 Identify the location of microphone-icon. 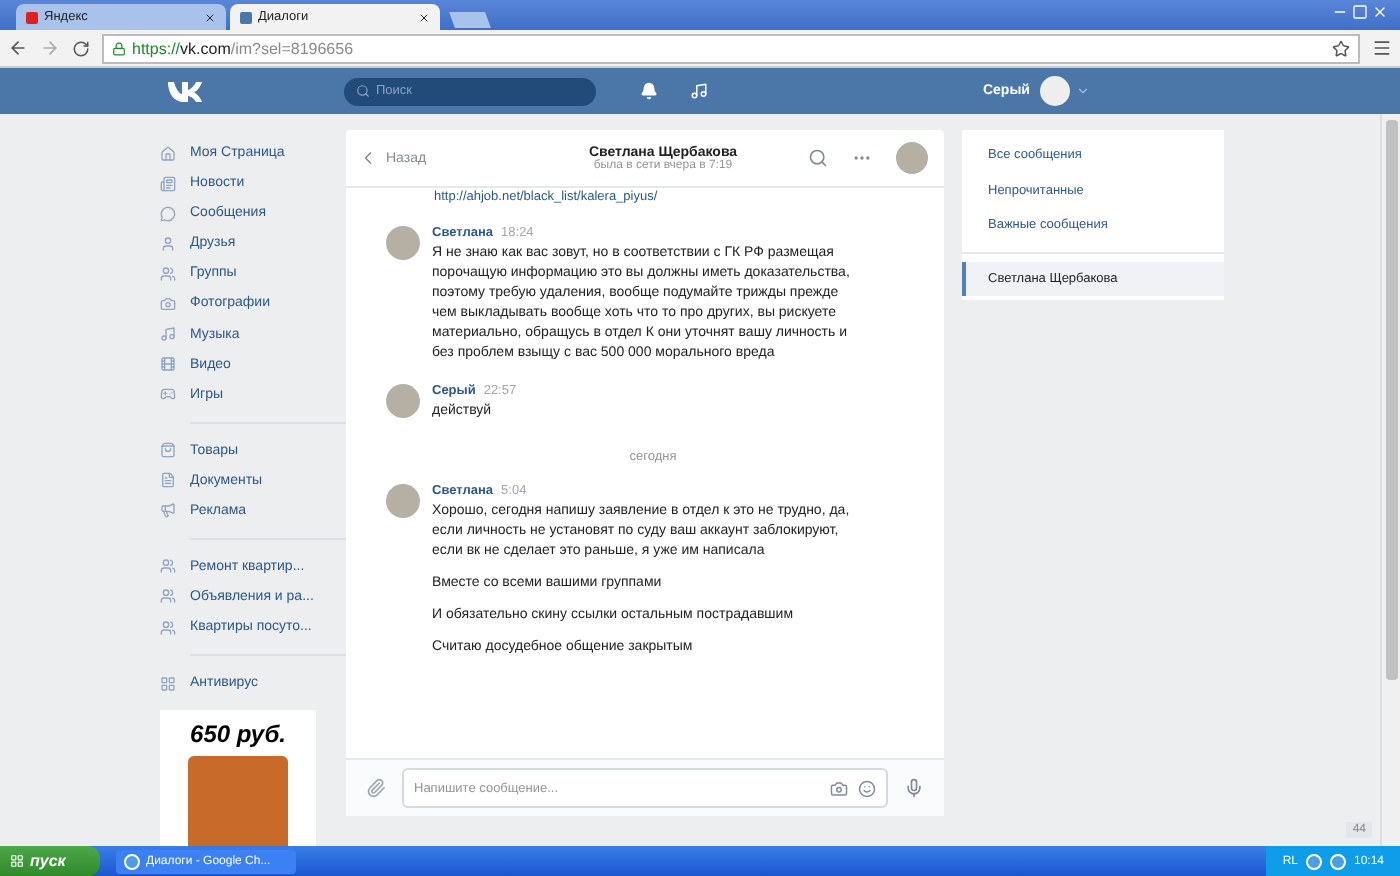
(914, 788).